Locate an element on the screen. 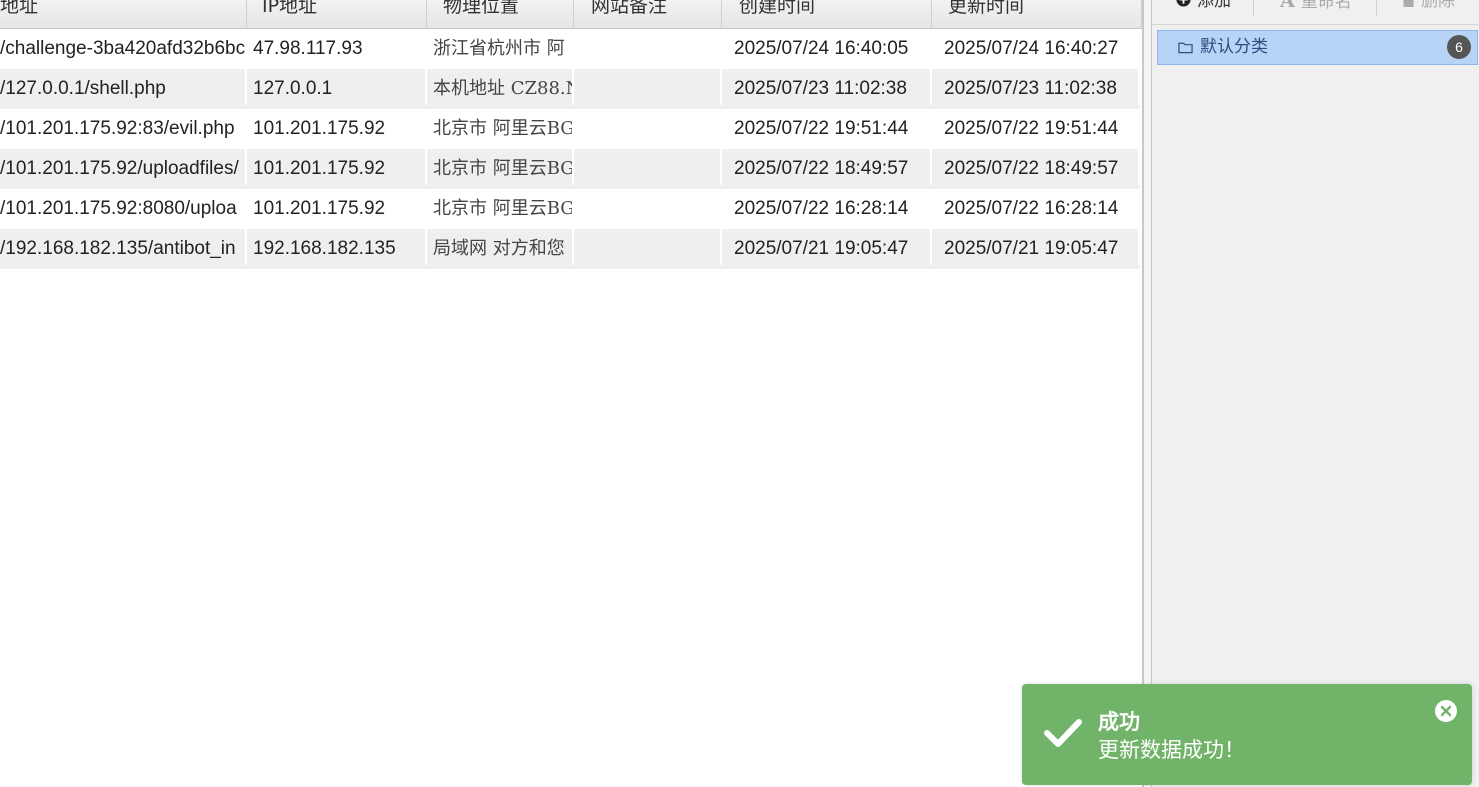  add-category-button: 添加 is located at coordinates (1203, 8).